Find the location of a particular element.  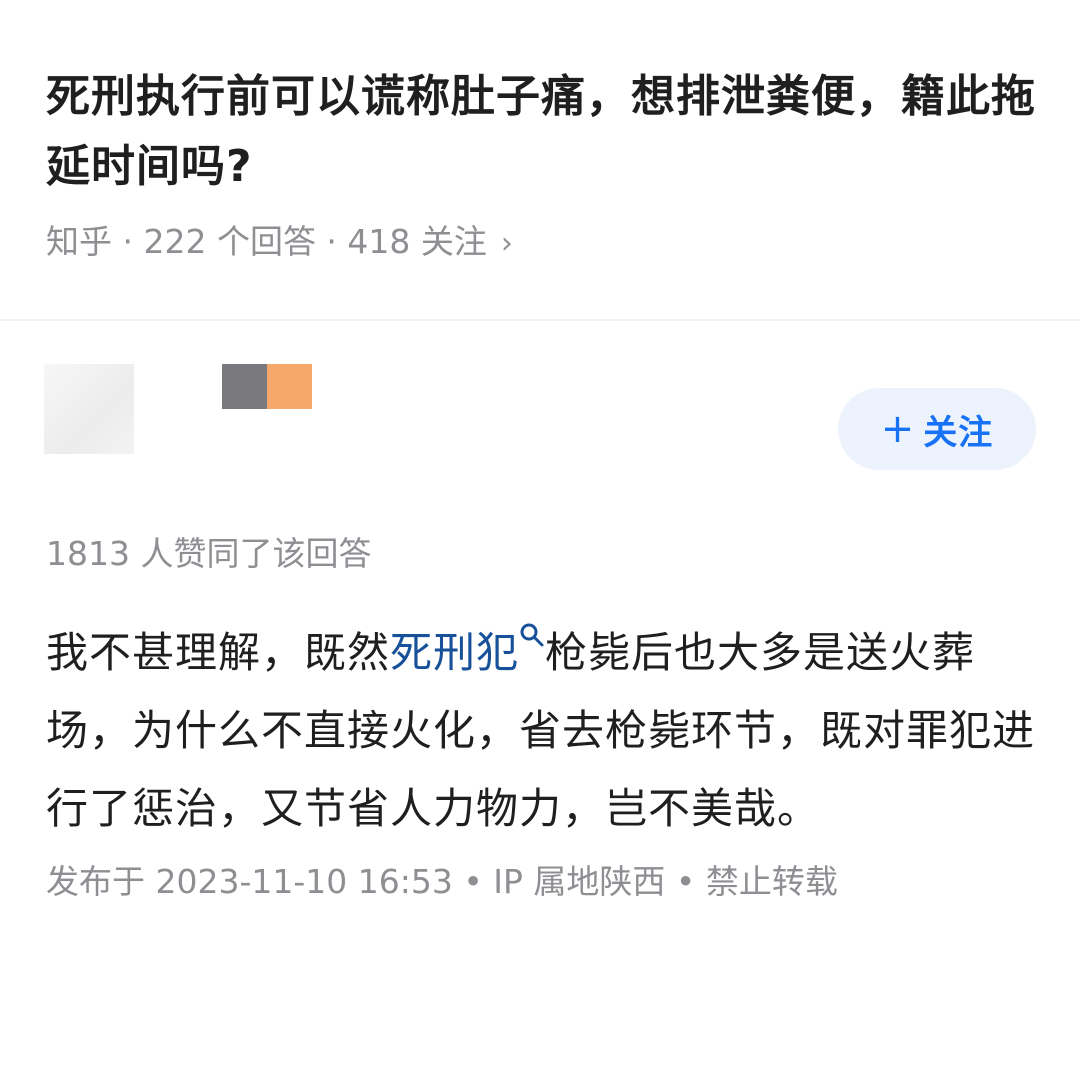

author-badge-orange-block is located at coordinates (289, 386).